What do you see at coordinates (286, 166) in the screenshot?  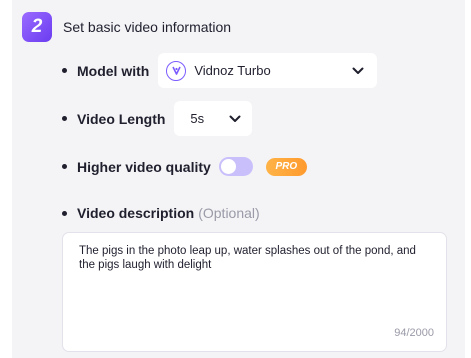 I see `pro-badge: PRO` at bounding box center [286, 166].